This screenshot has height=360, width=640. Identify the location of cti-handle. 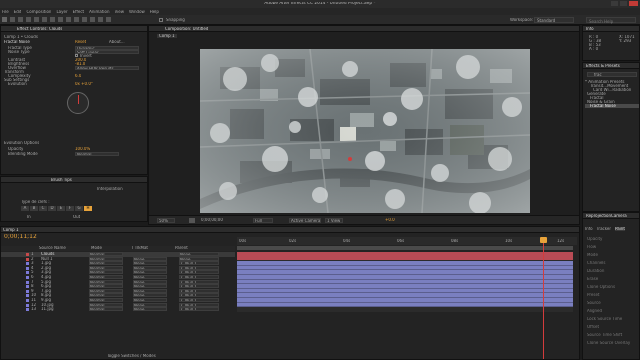
(543, 240).